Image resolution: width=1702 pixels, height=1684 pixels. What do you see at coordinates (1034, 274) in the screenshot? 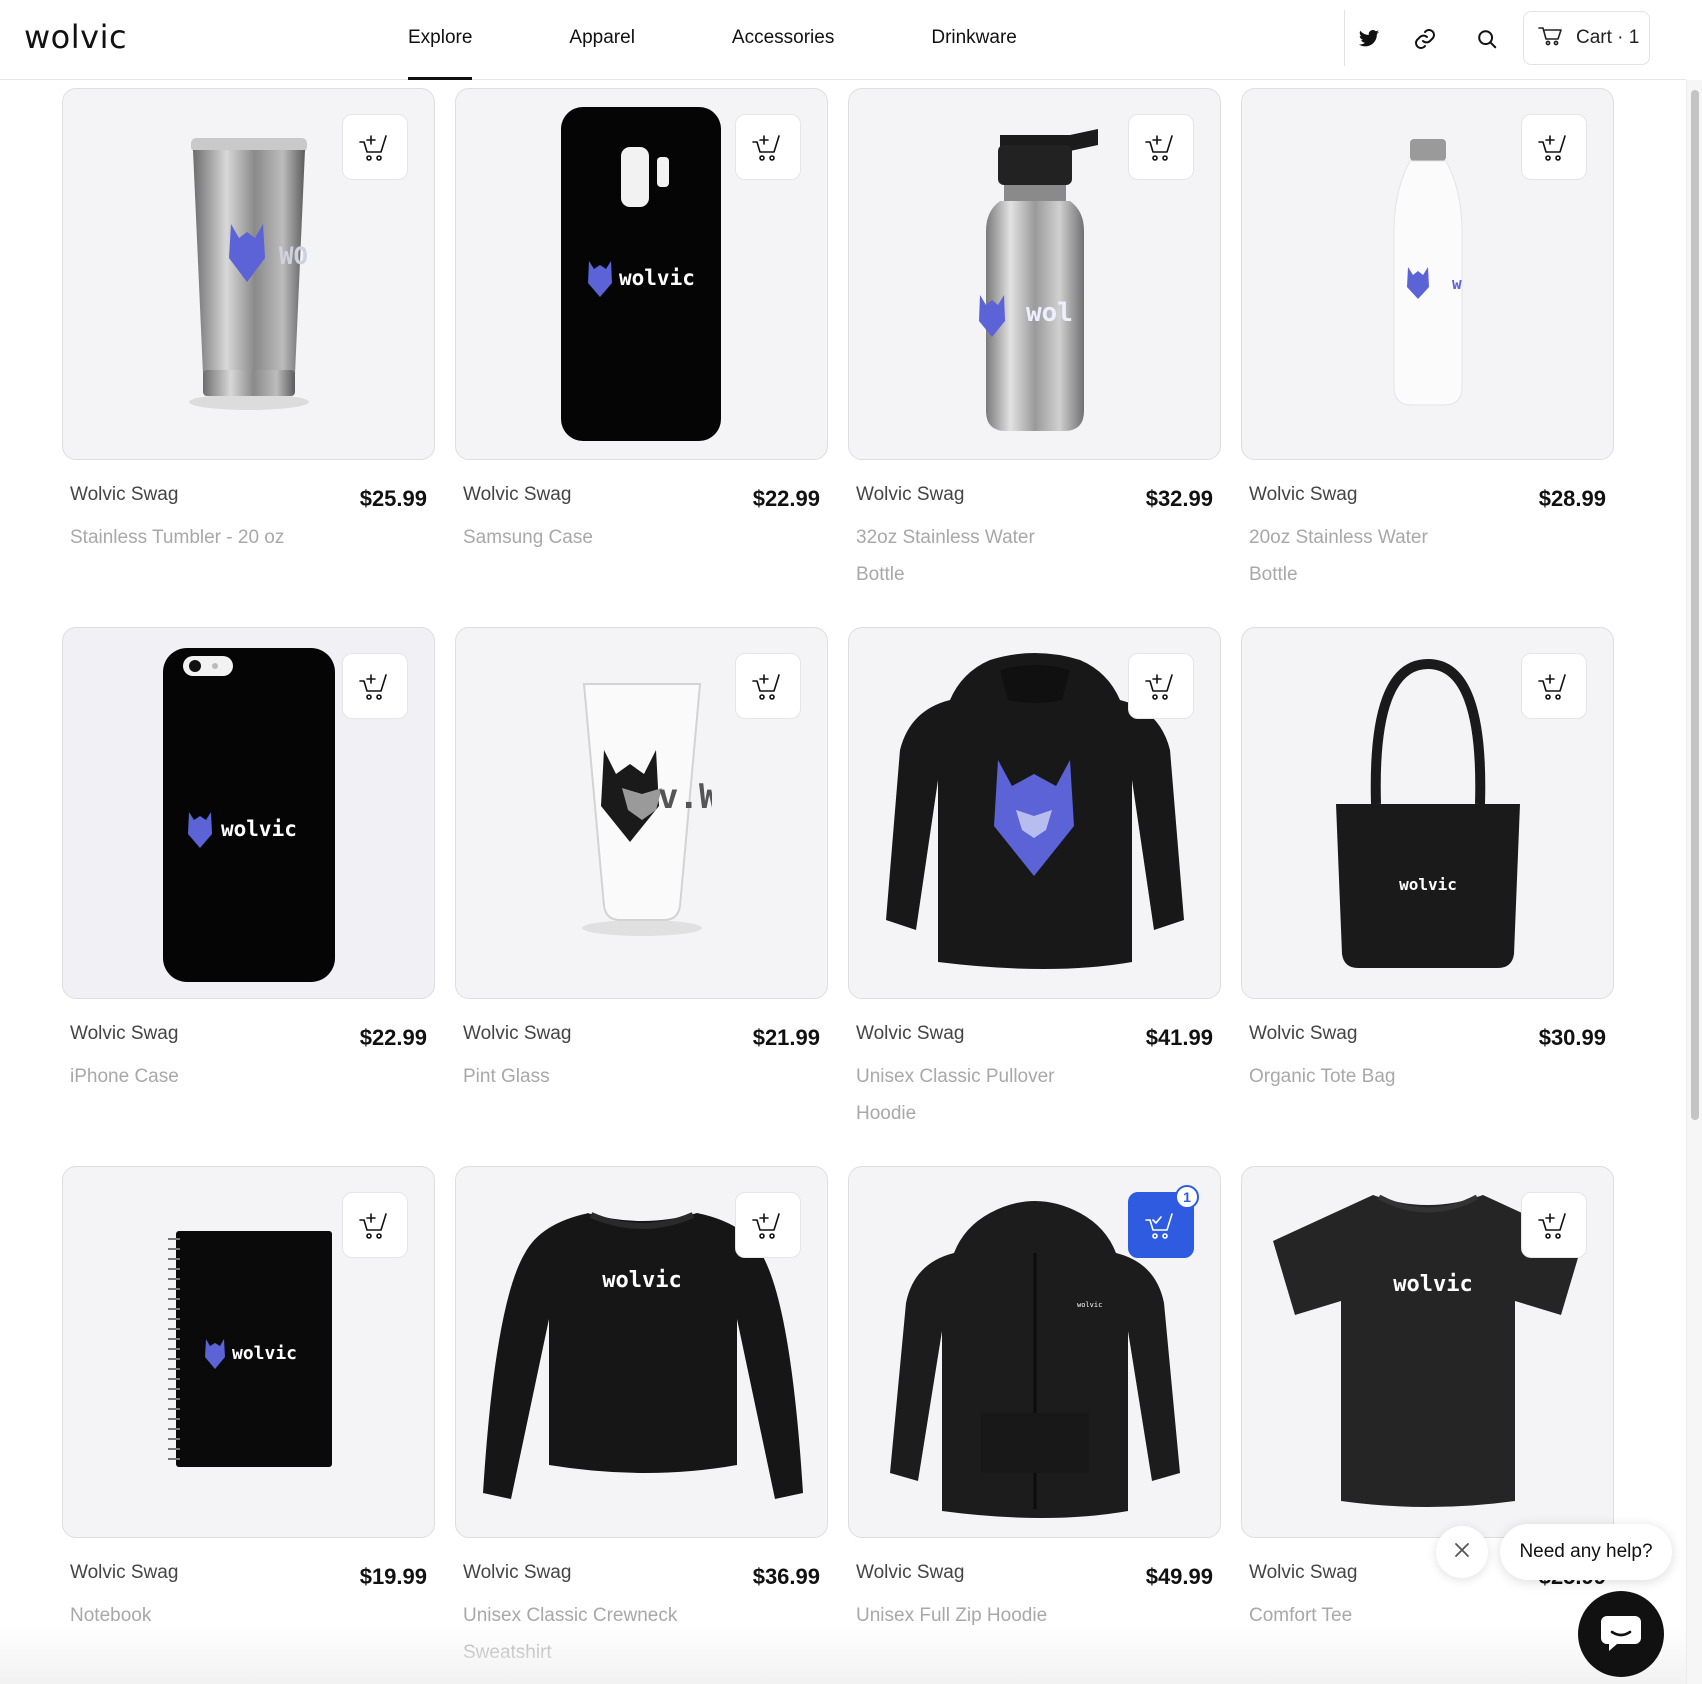
I see `product-image-32oz-bottle: wol` at bounding box center [1034, 274].